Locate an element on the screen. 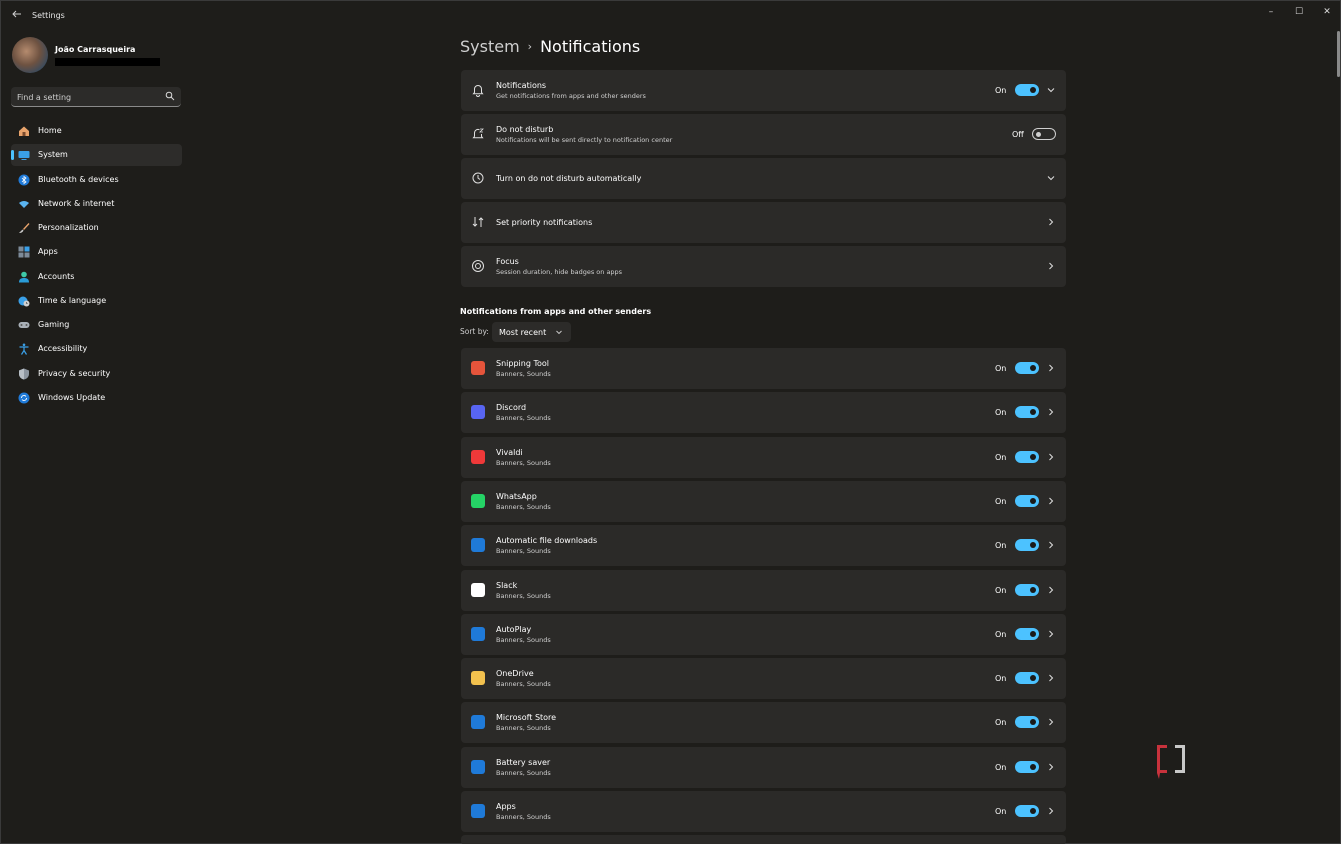  search-icon is located at coordinates (170, 96).